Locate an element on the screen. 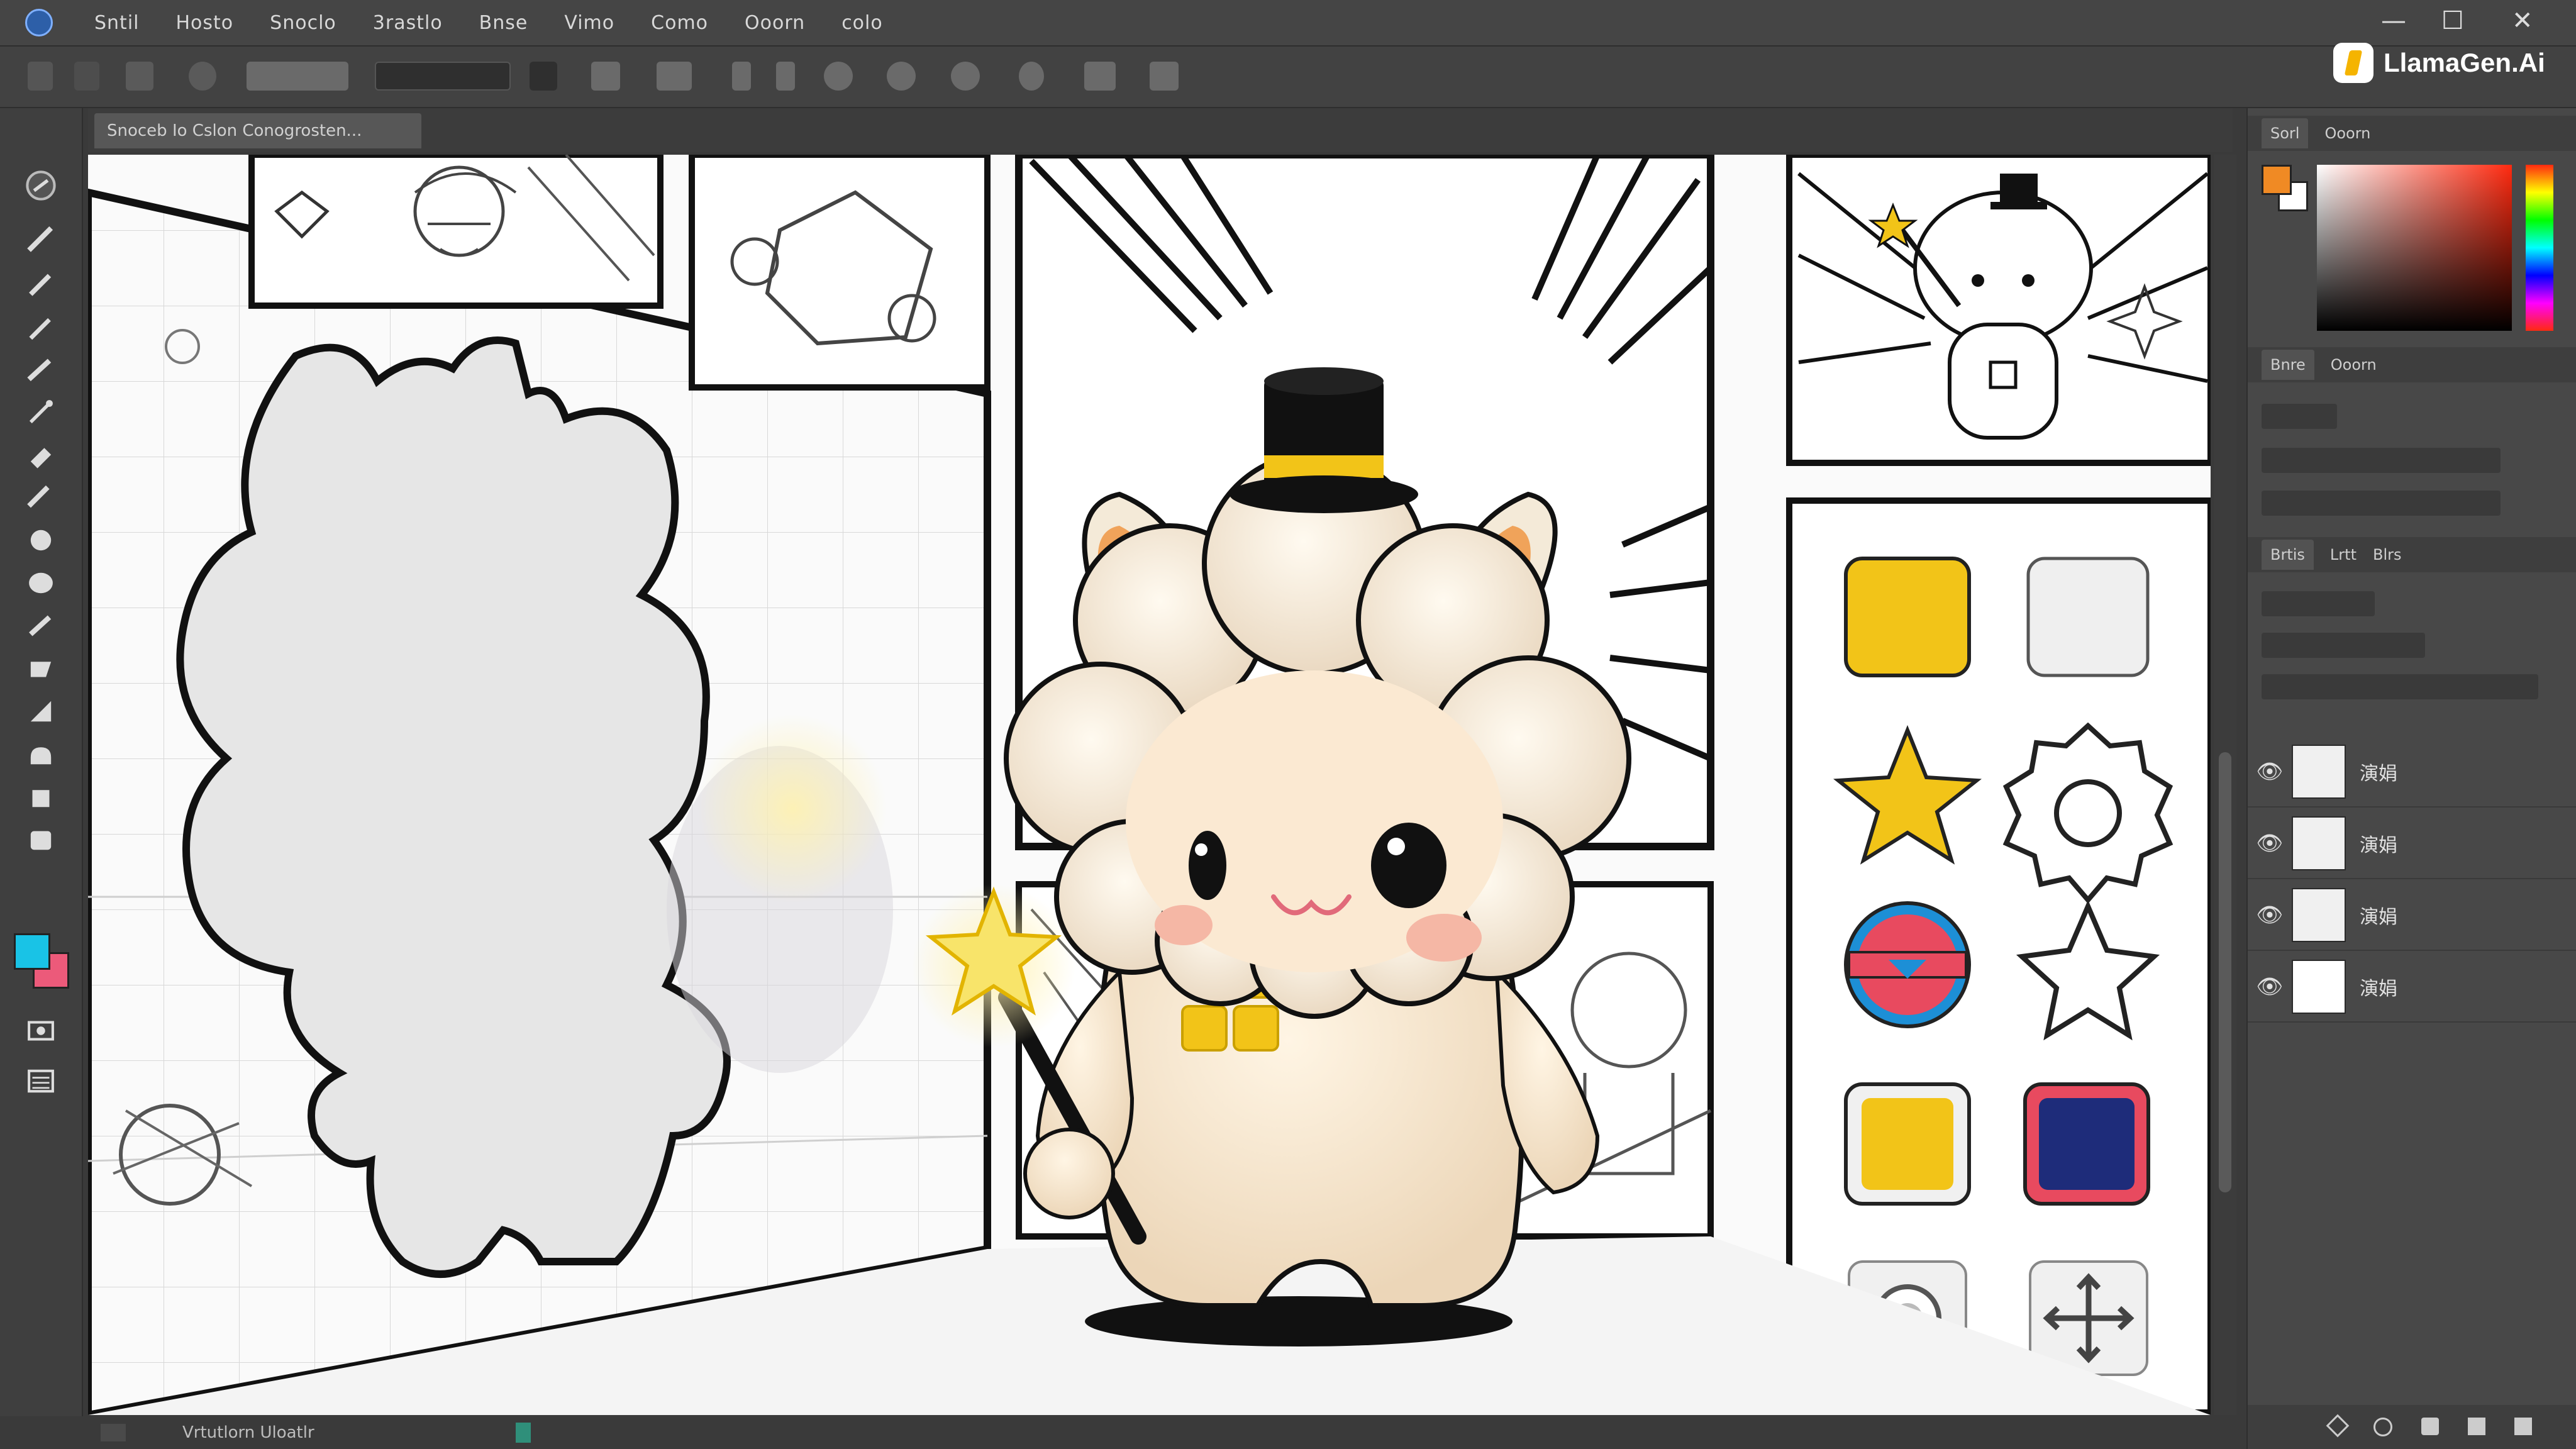 The image size is (2576, 1449). foreground-color-swatch is located at coordinates (32, 951).